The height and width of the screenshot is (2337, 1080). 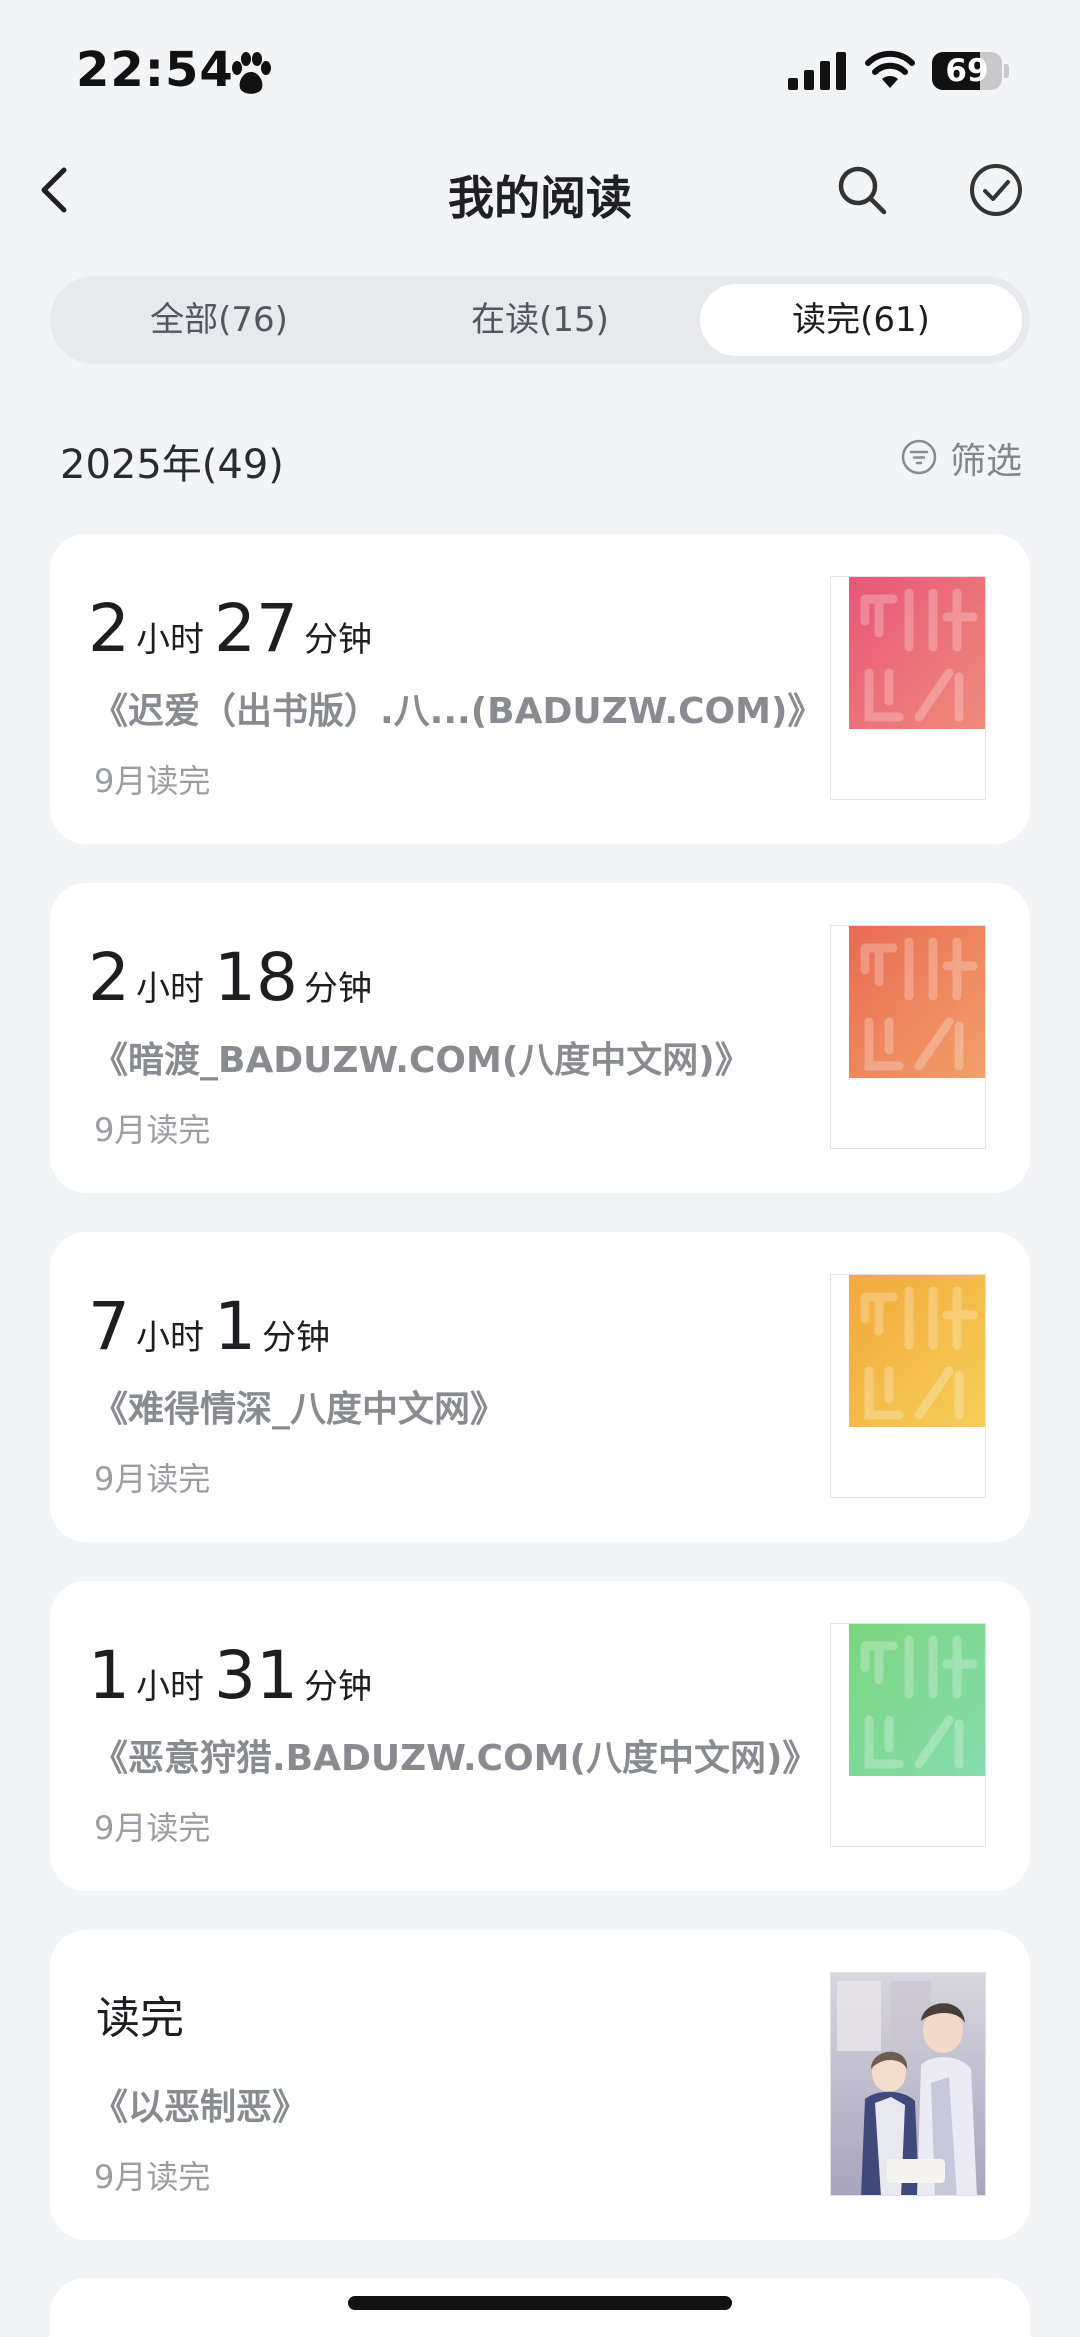 What do you see at coordinates (256, 1675) in the screenshot?
I see `duration-minutes: 31` at bounding box center [256, 1675].